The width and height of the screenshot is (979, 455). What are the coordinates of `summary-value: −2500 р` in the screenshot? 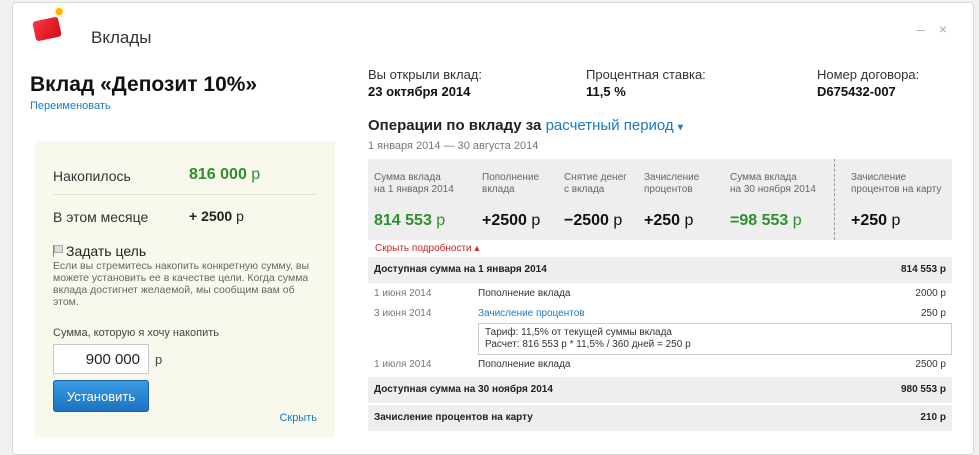 It's located at (593, 220).